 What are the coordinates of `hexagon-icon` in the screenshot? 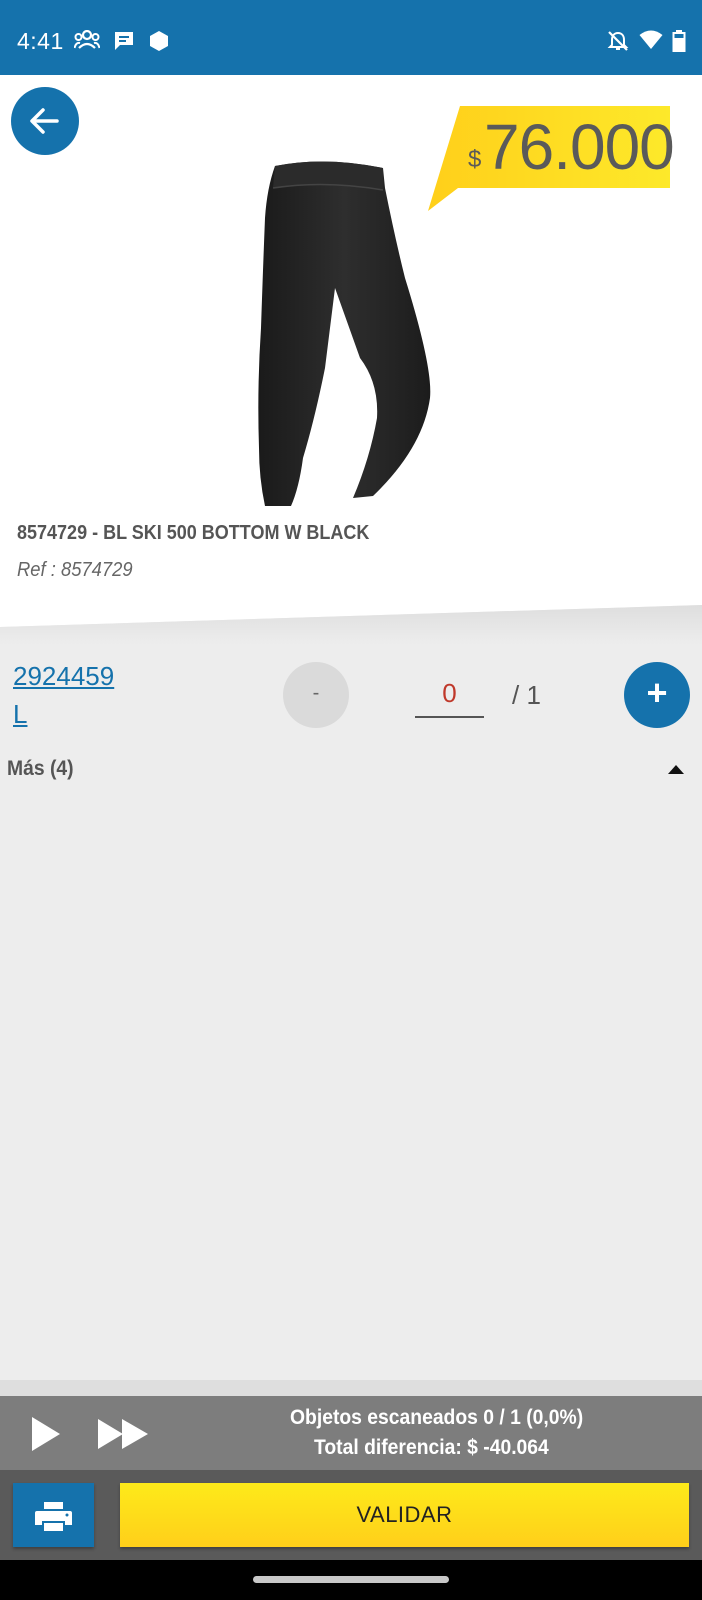 It's located at (159, 41).